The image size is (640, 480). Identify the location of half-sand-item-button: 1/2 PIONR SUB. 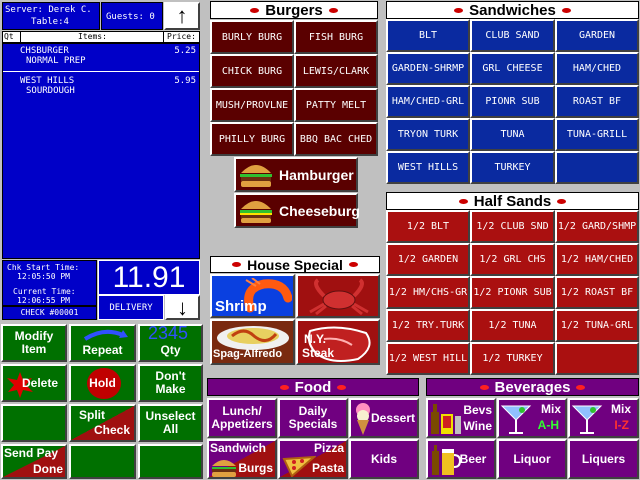
(512, 292).